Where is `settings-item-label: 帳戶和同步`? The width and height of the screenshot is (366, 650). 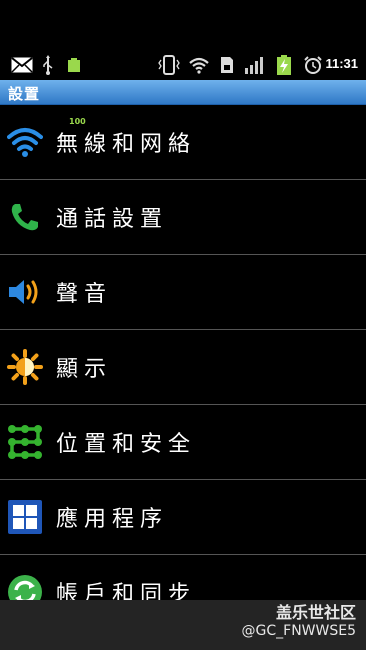 settings-item-label: 帳戶和同步 is located at coordinates (126, 591).